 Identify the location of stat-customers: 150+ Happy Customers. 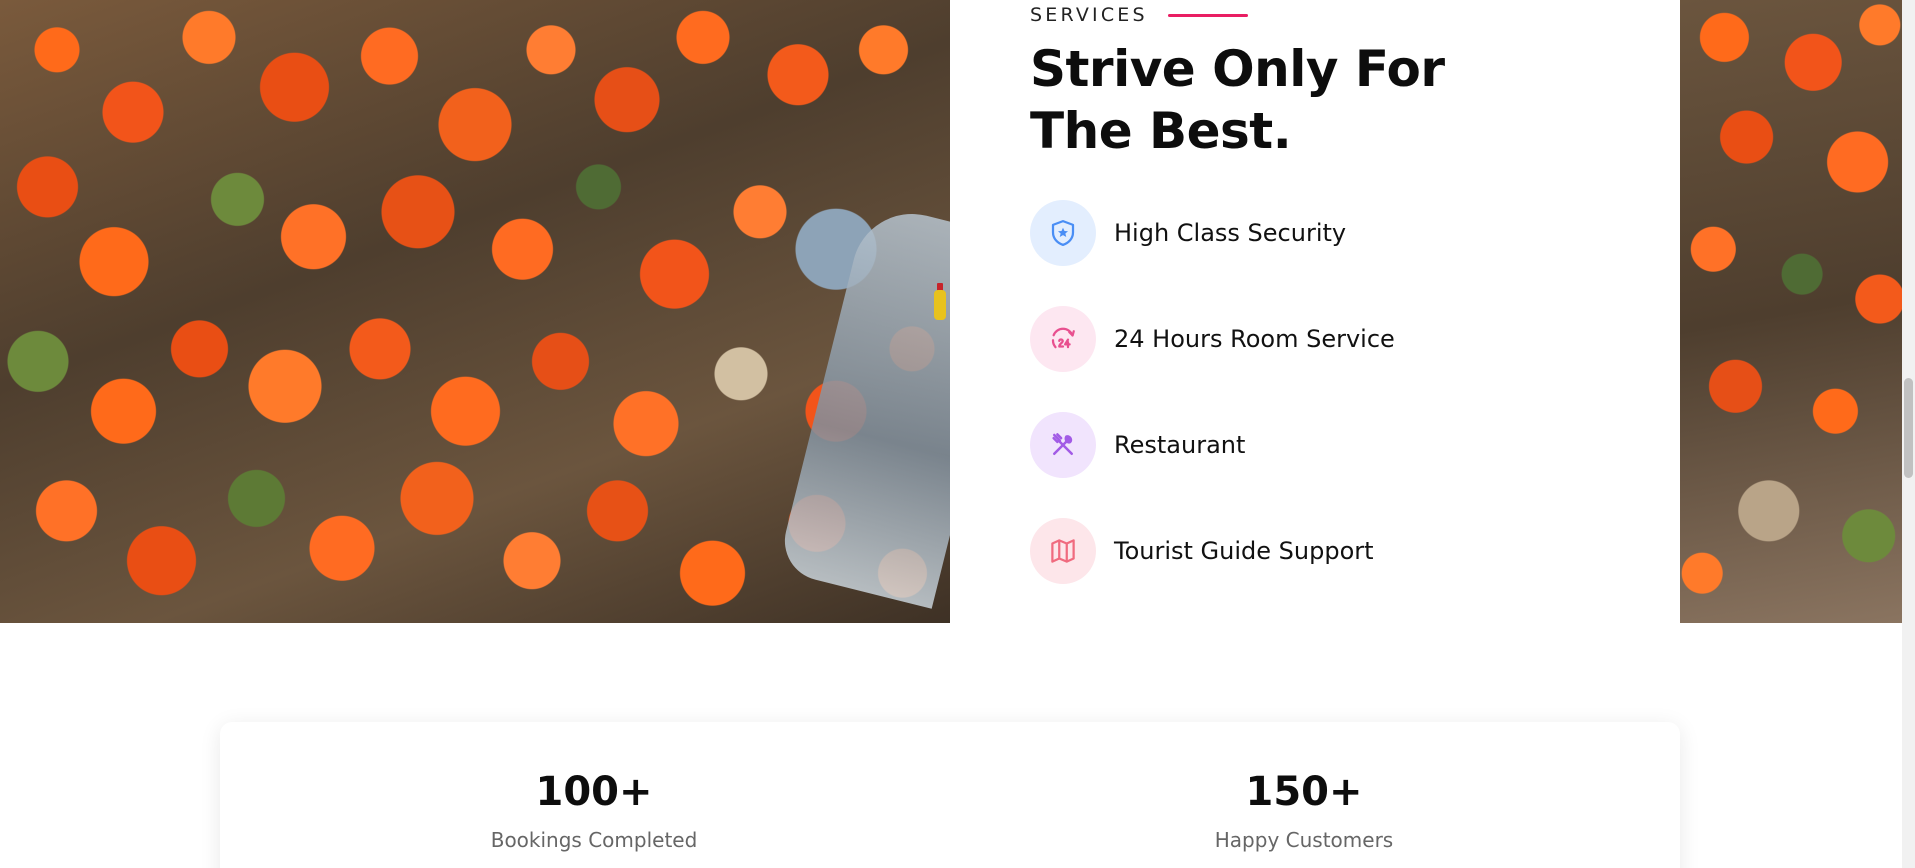
(1304, 810).